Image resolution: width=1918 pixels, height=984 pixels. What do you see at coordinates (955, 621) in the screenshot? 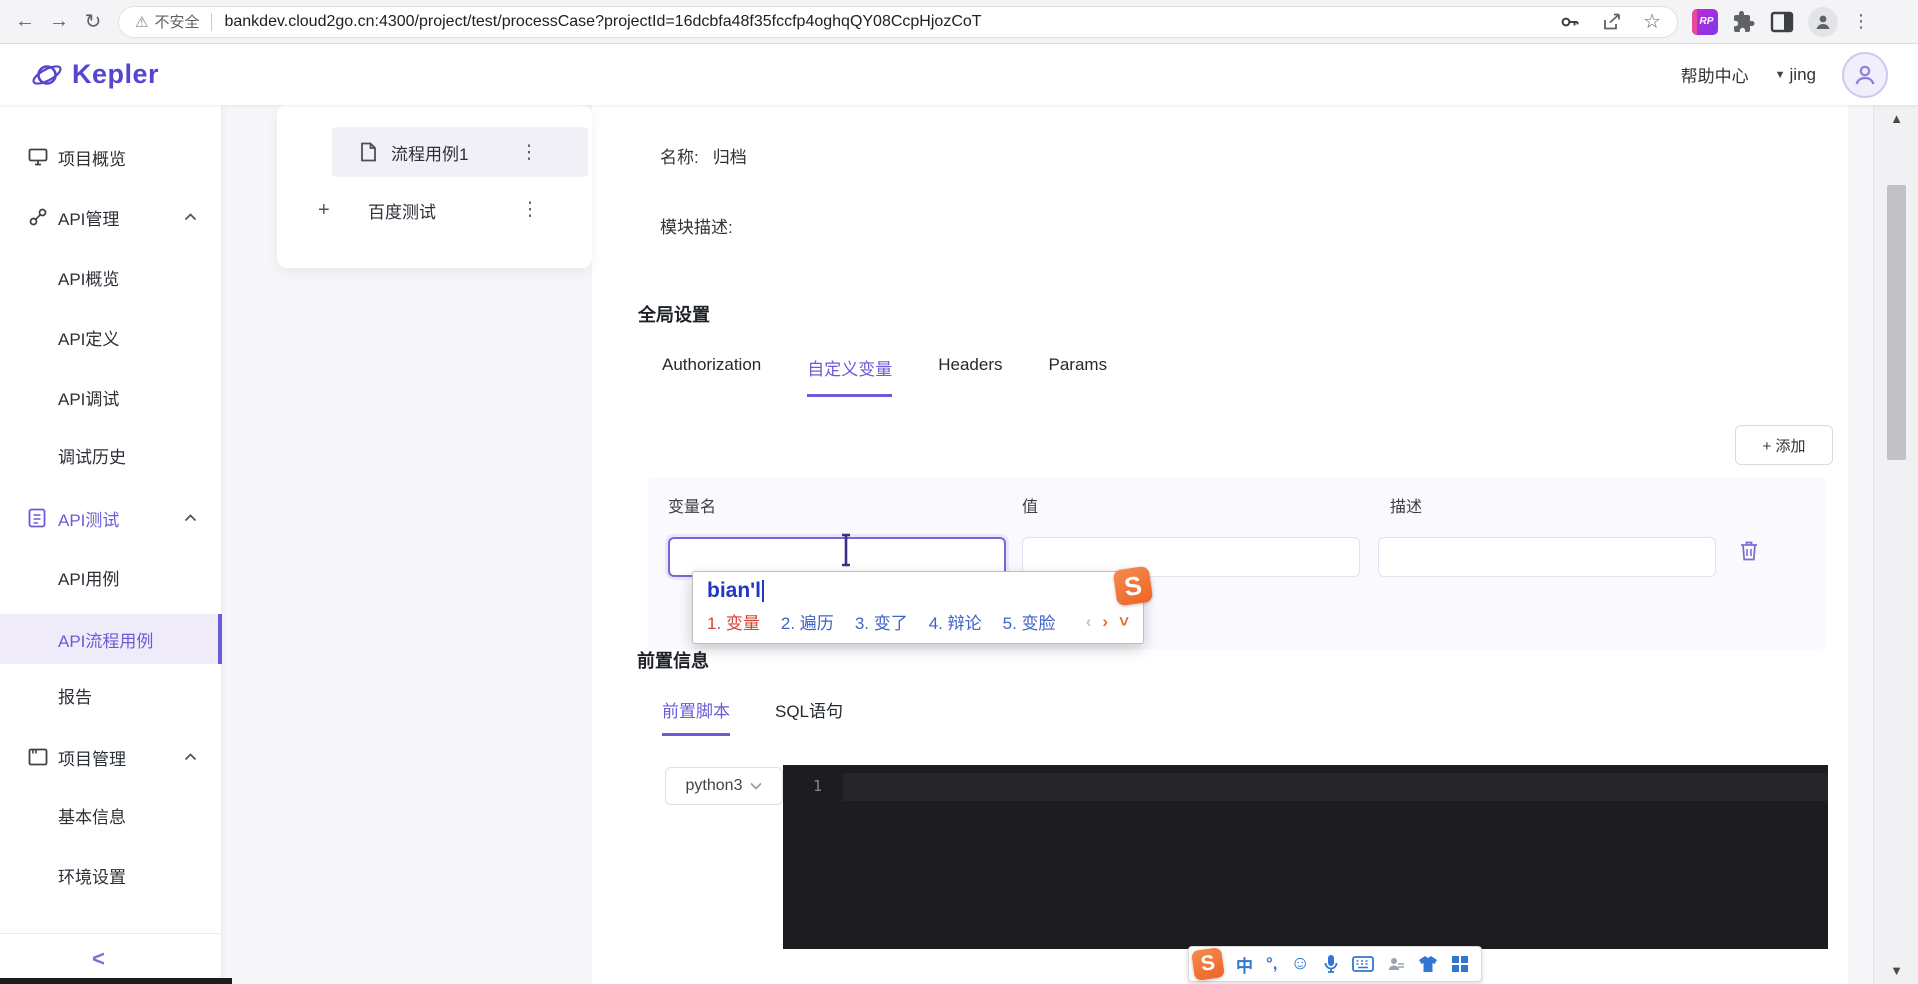
I see `ime-candidate-4: 4. 辩论` at bounding box center [955, 621].